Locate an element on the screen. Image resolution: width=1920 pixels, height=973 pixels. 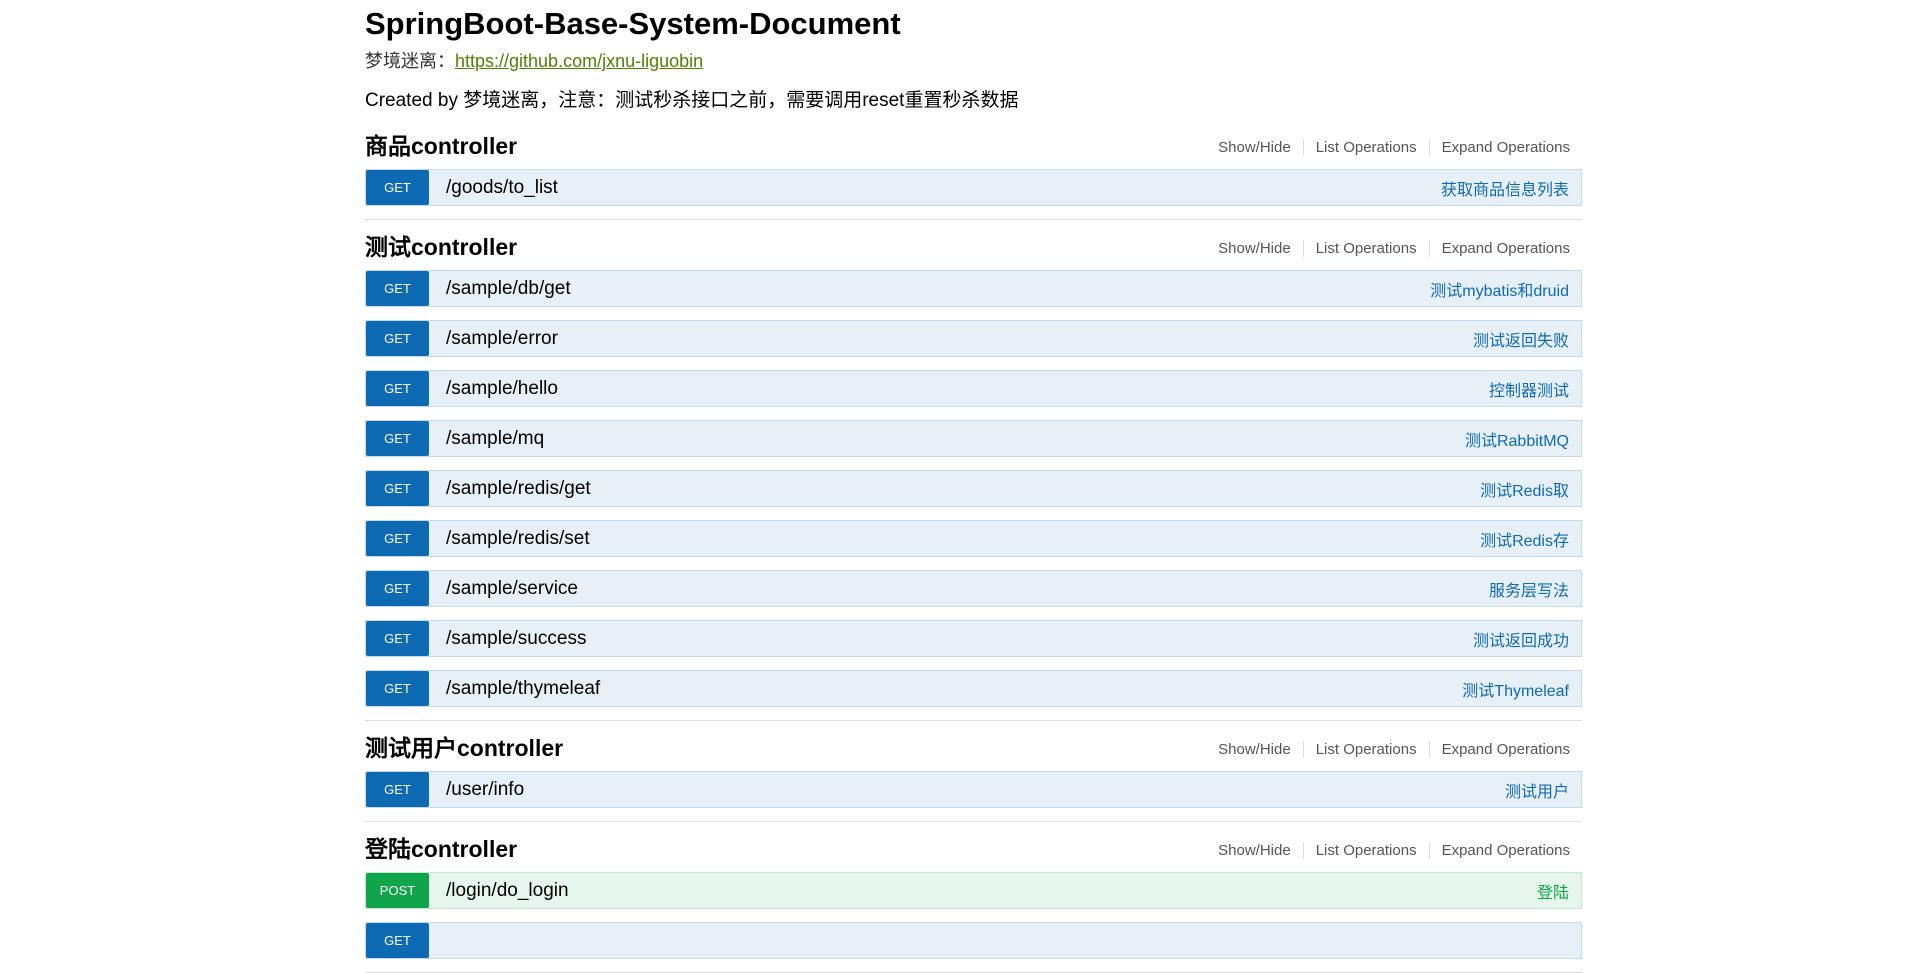
endpoint-row: GET /sample/redis/set 测试Redis存 is located at coordinates (973, 538).